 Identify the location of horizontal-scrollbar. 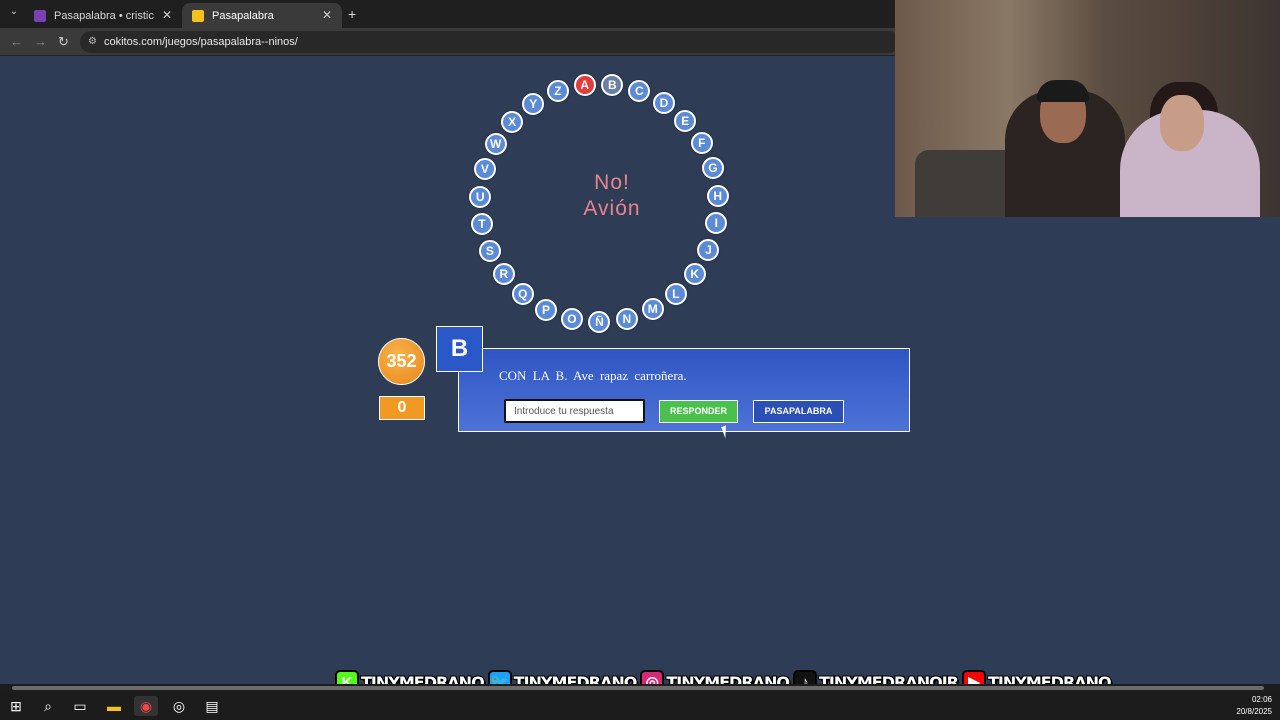
(640, 688).